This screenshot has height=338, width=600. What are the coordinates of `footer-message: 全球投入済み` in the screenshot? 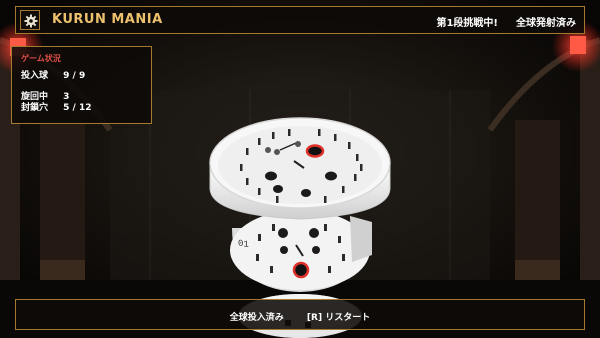 It's located at (256, 318).